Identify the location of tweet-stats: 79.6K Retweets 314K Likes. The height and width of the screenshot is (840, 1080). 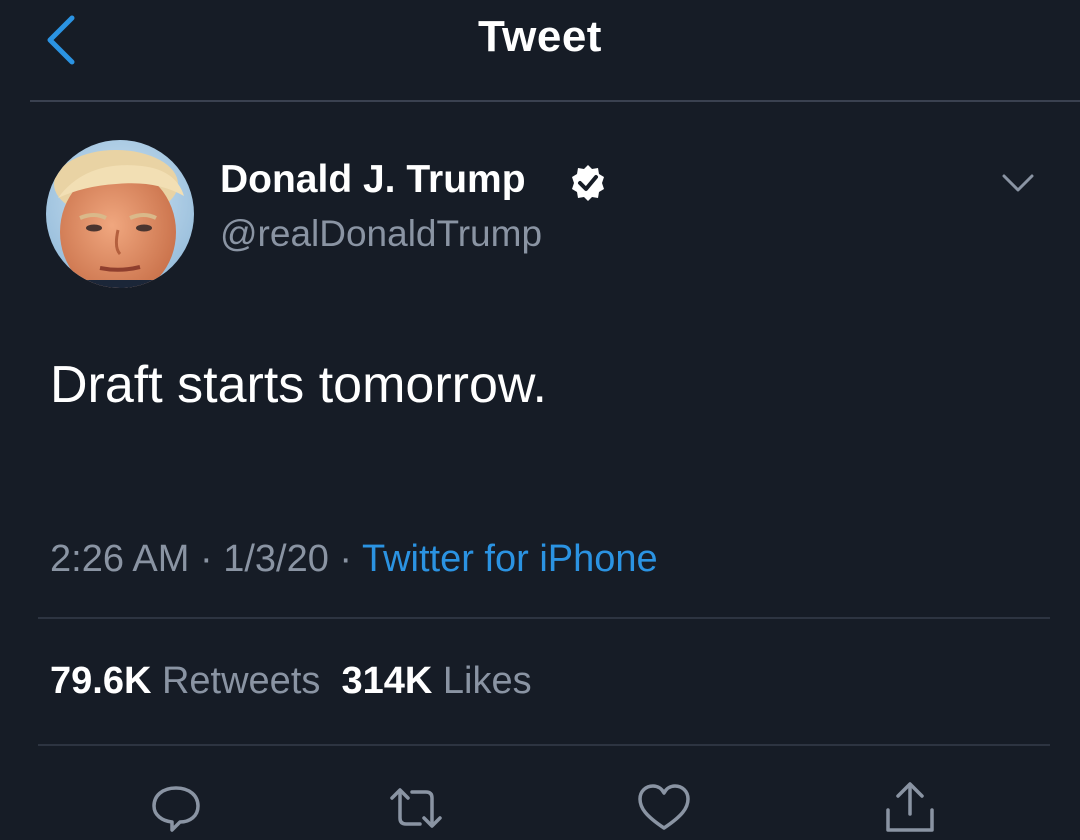
(291, 681).